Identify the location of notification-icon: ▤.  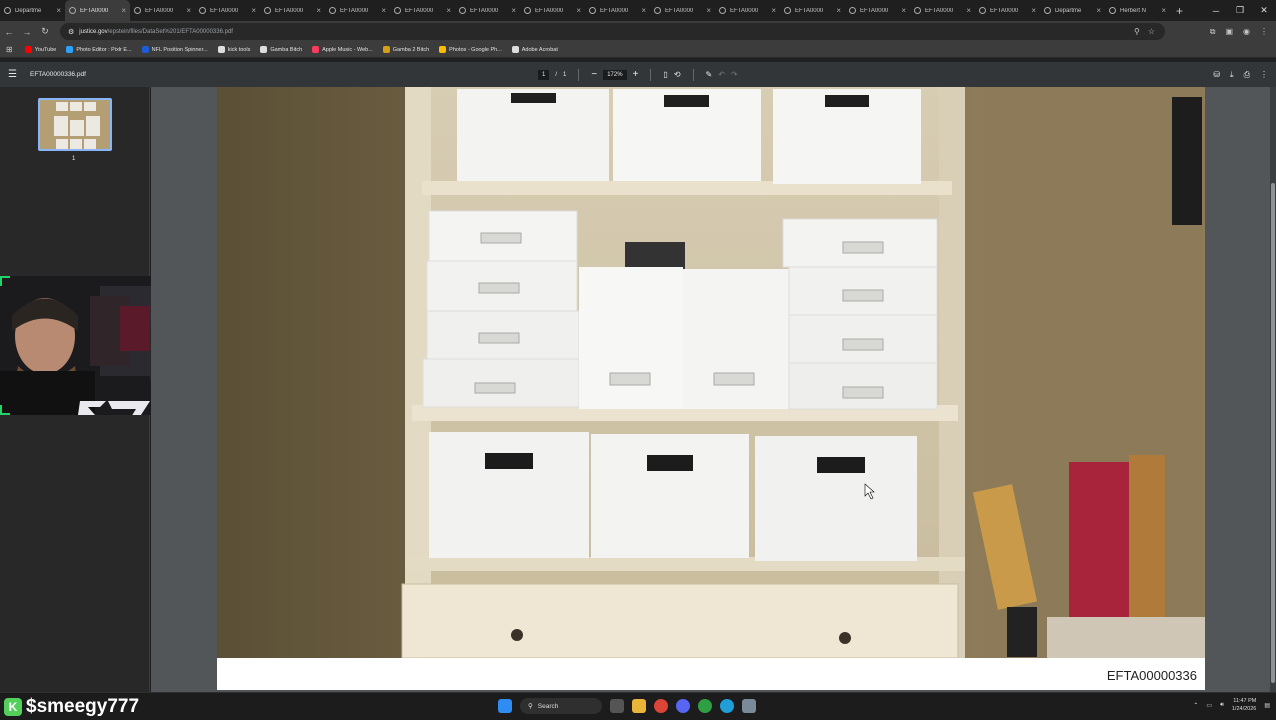
(1267, 705).